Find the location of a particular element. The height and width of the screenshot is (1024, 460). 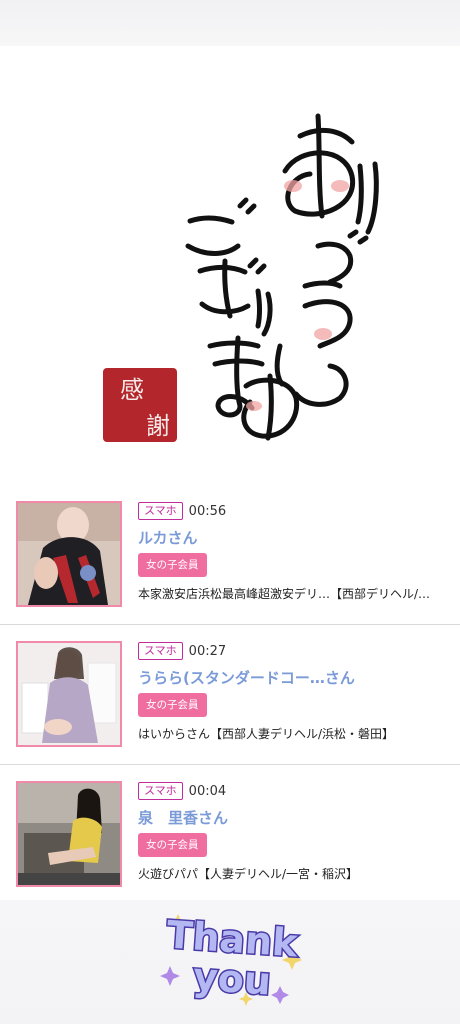

stamp-char-1: 感 is located at coordinates (132, 390).